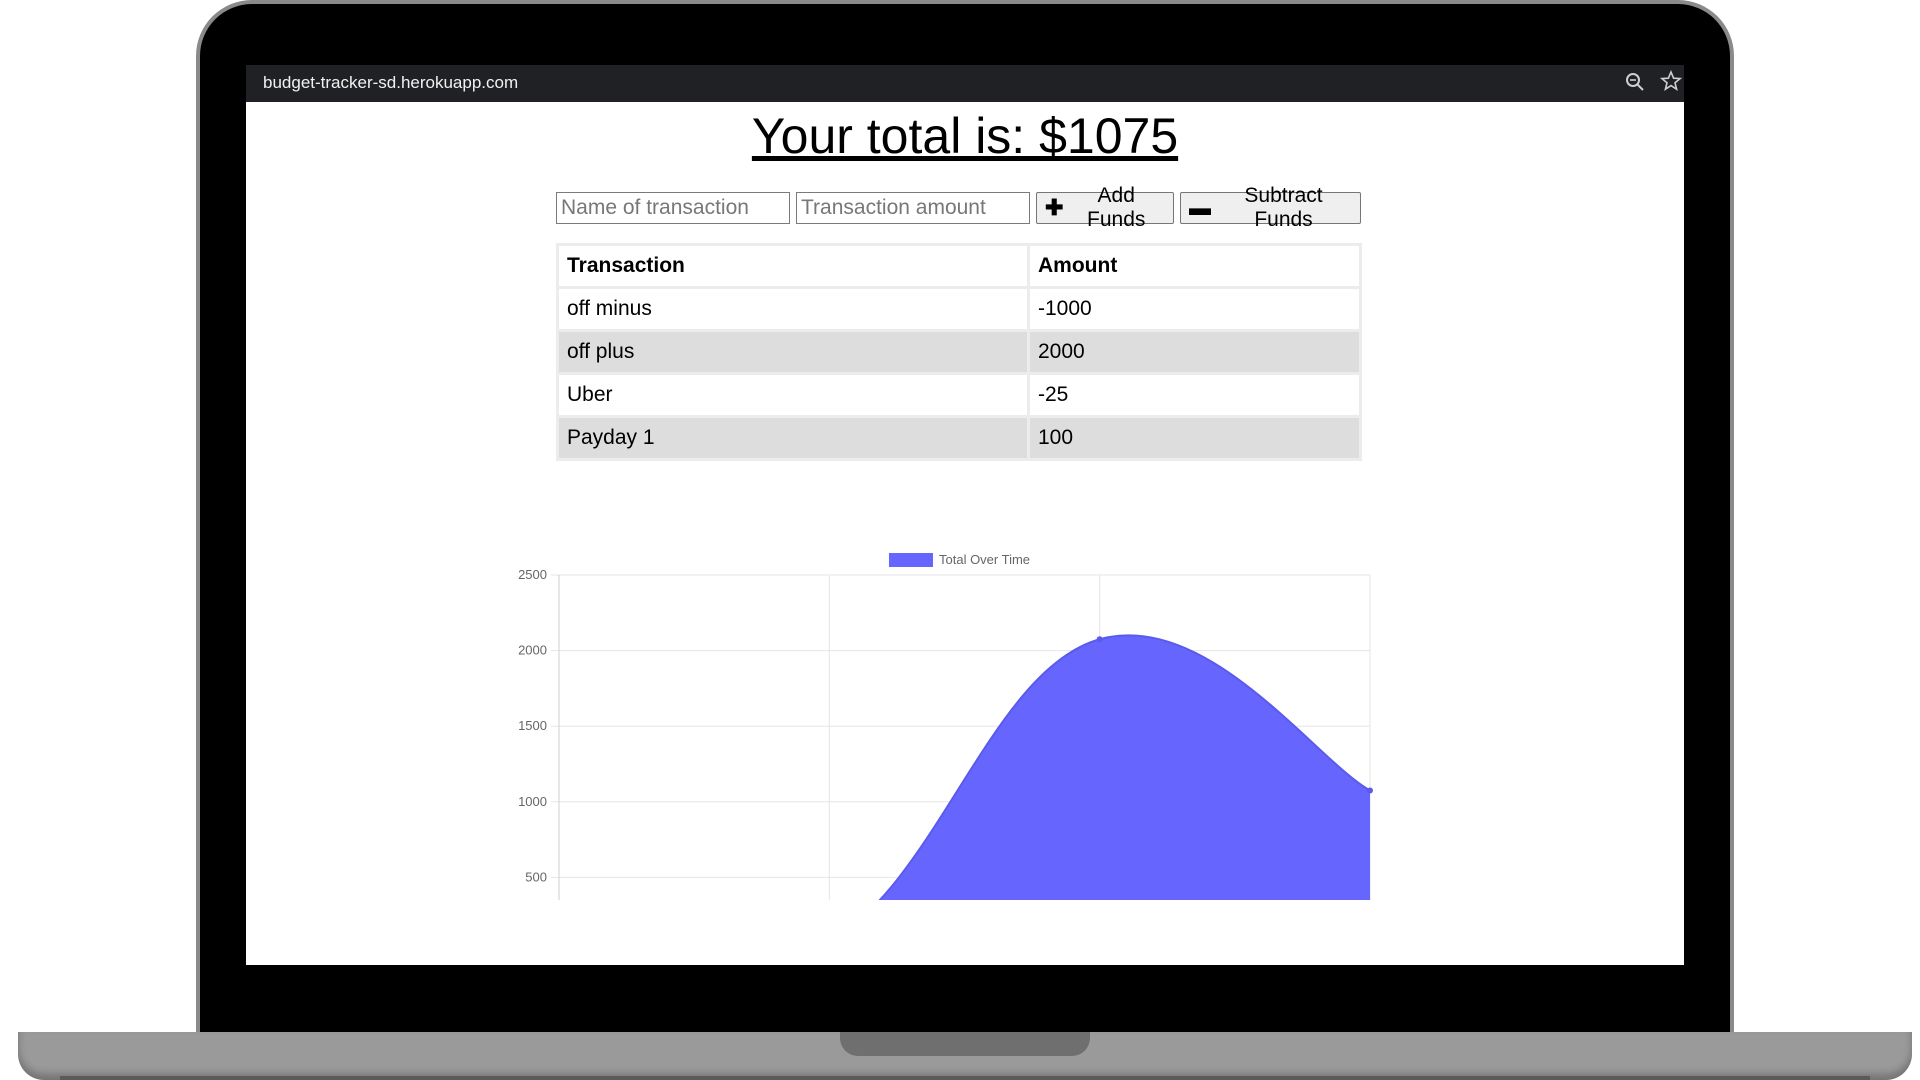  What do you see at coordinates (536, 876) in the screenshot?
I see `y-tick-label: 500` at bounding box center [536, 876].